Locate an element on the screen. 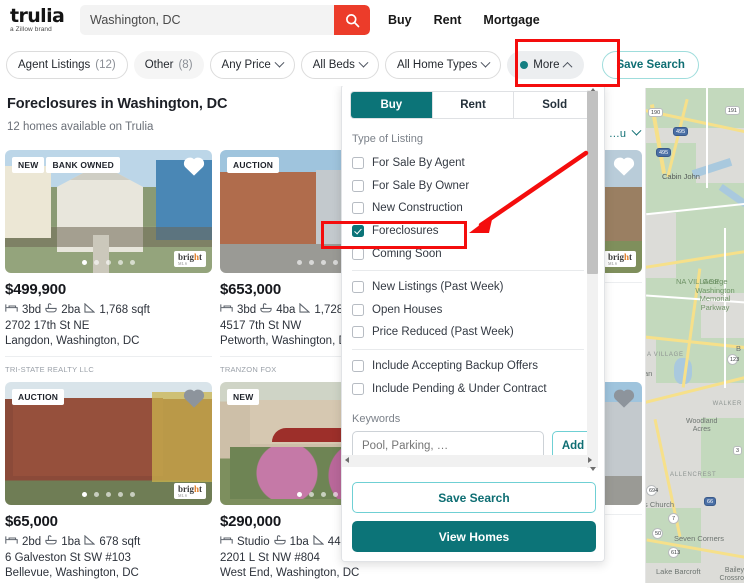  active-filter-dot-icon is located at coordinates (524, 65).